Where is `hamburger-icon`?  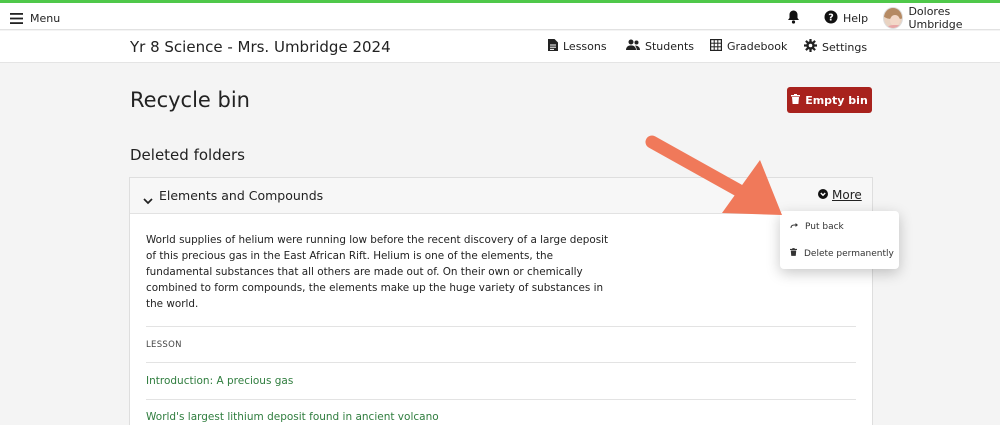
hamburger-icon is located at coordinates (16, 18).